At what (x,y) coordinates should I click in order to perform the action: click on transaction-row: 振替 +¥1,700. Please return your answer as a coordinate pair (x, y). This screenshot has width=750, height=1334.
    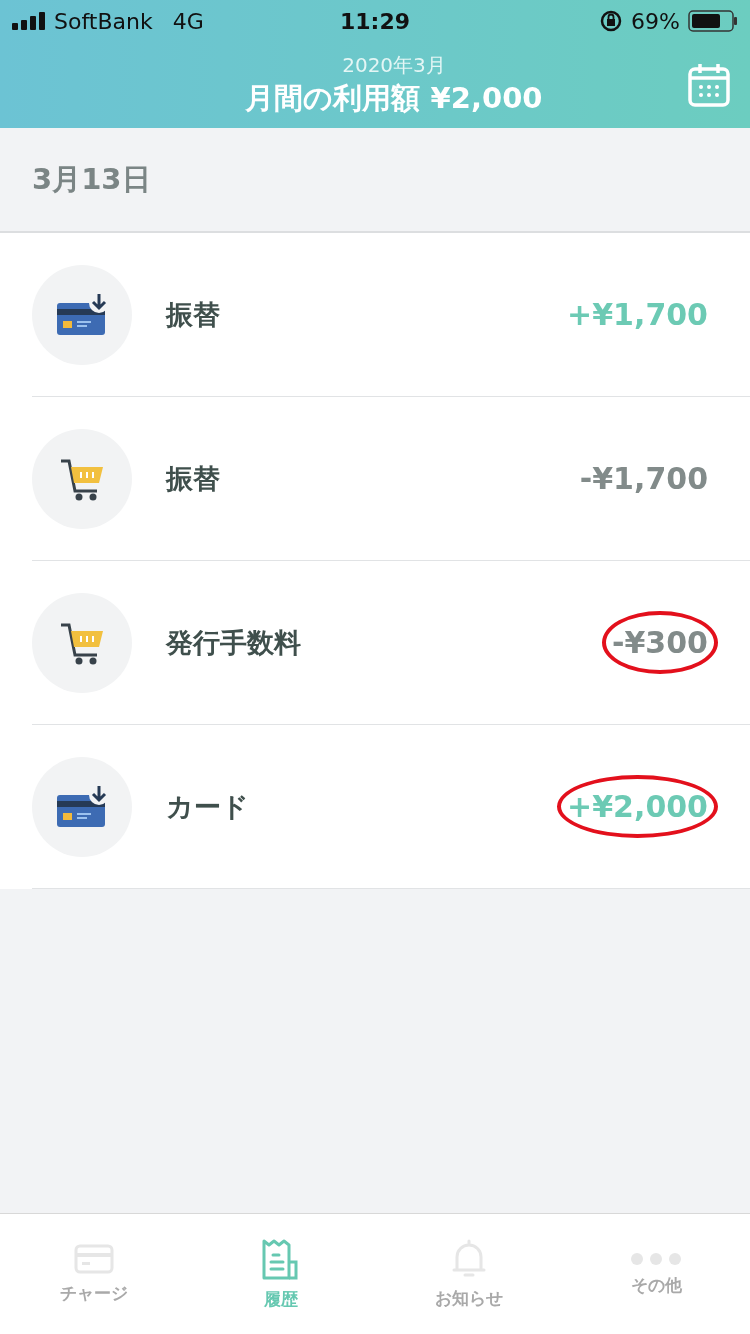
    Looking at the image, I should click on (391, 315).